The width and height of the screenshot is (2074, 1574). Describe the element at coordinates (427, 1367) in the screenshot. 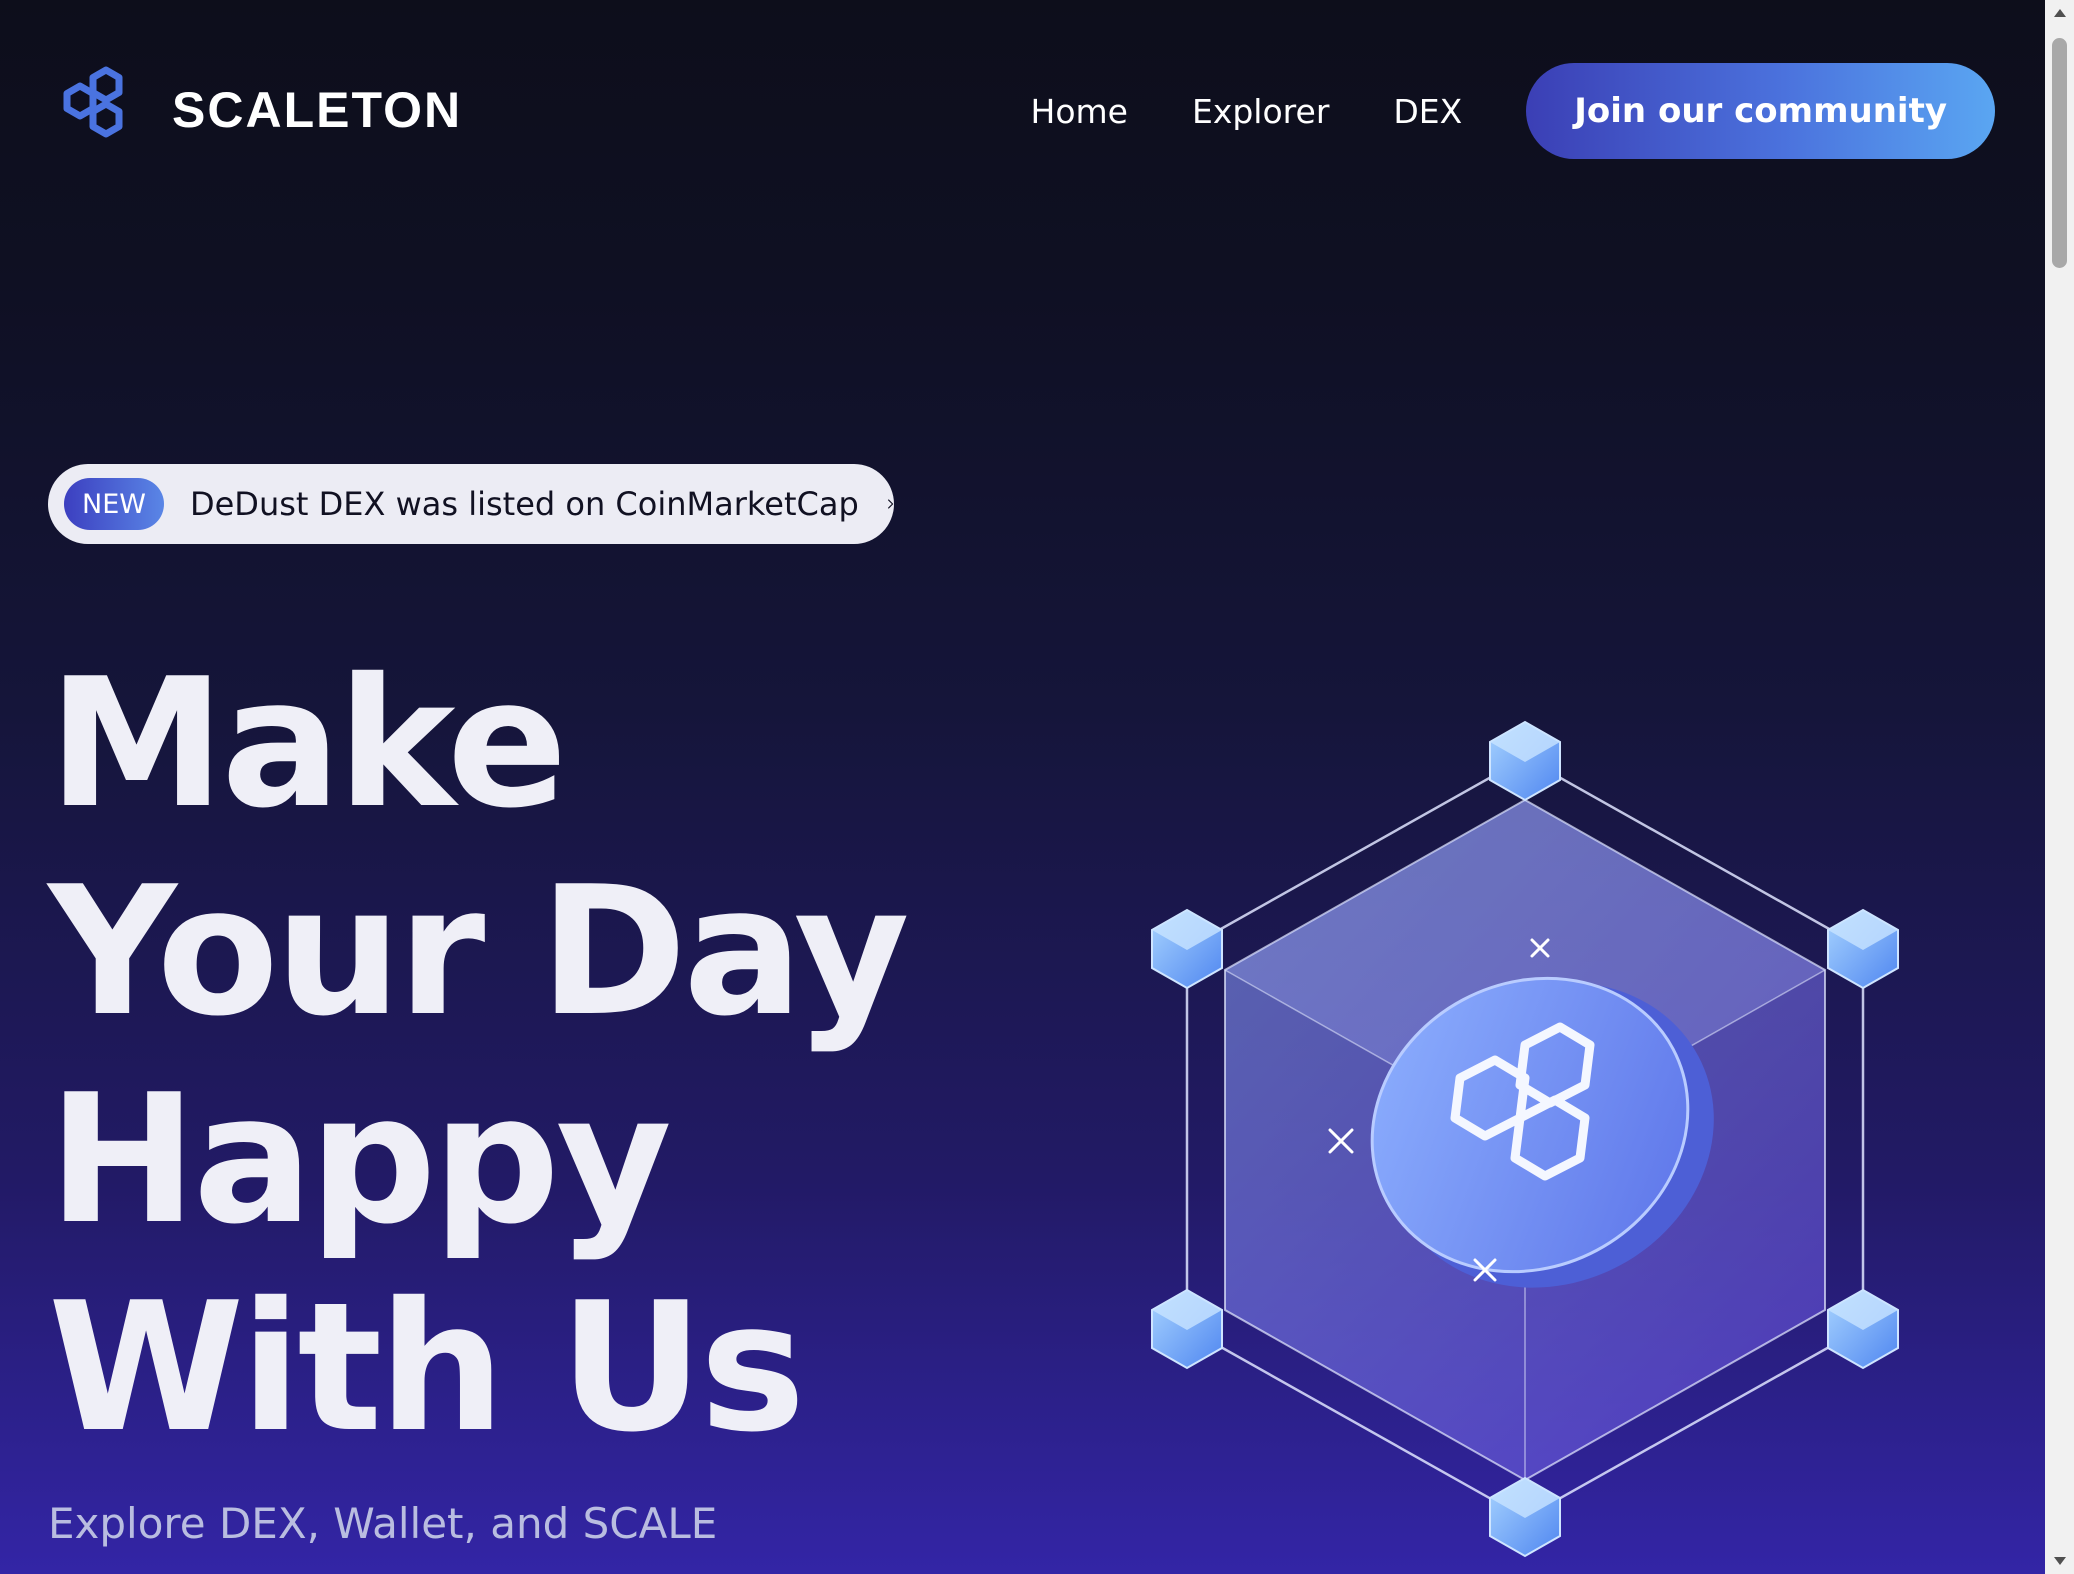

I see `hero-title-line: With Us` at that location.